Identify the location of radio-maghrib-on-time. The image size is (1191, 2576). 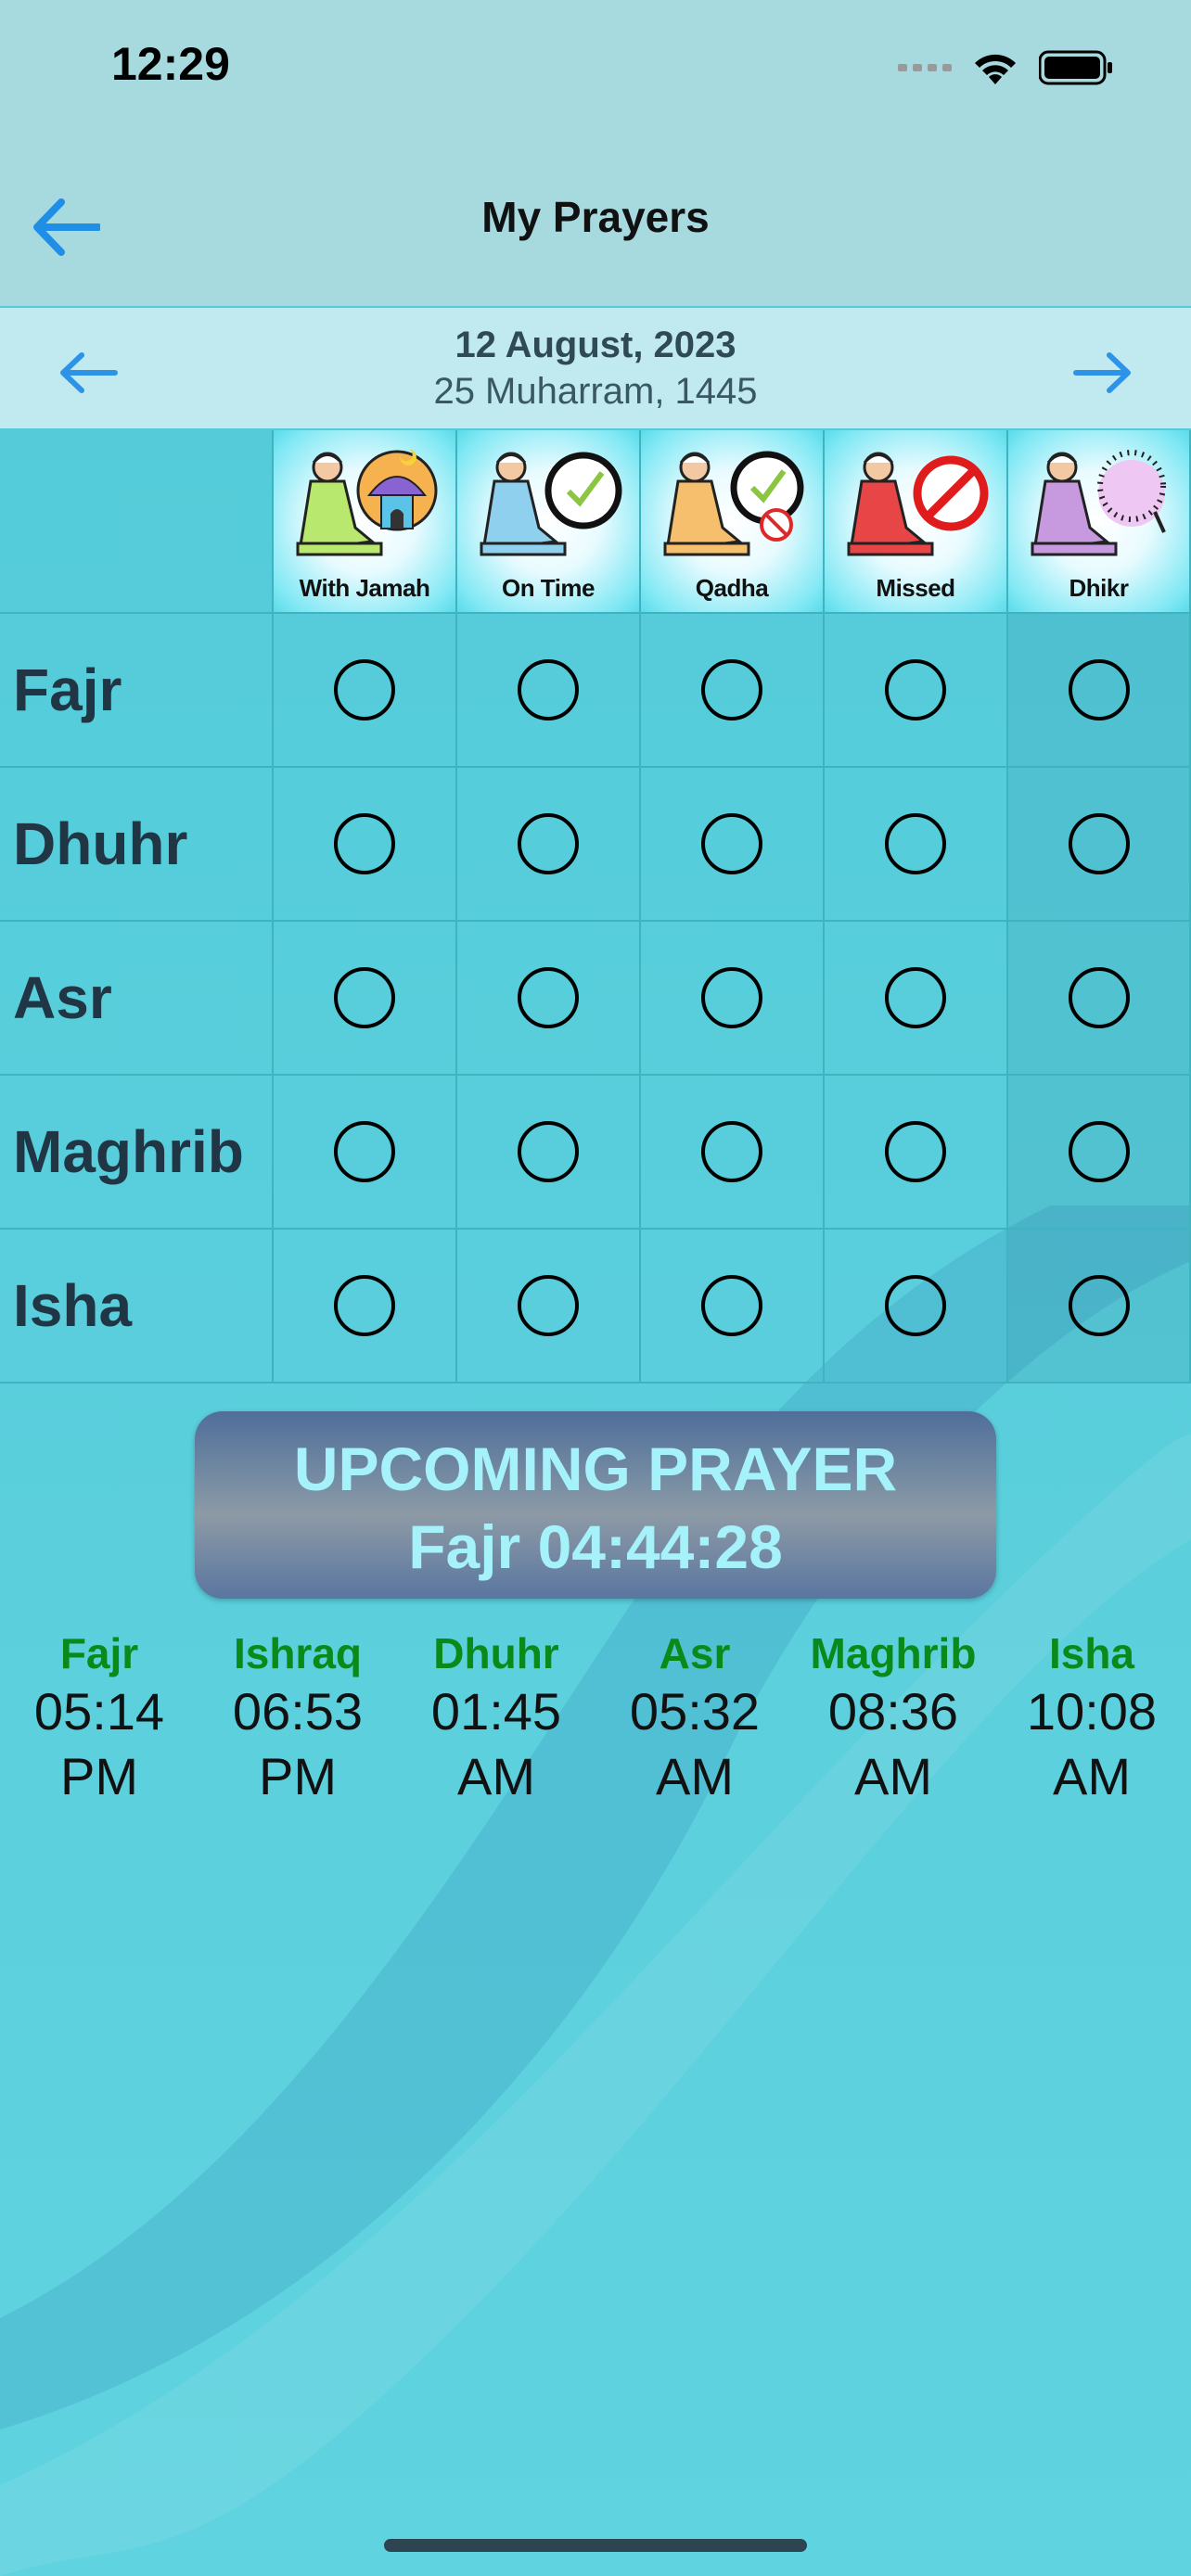
(549, 1153).